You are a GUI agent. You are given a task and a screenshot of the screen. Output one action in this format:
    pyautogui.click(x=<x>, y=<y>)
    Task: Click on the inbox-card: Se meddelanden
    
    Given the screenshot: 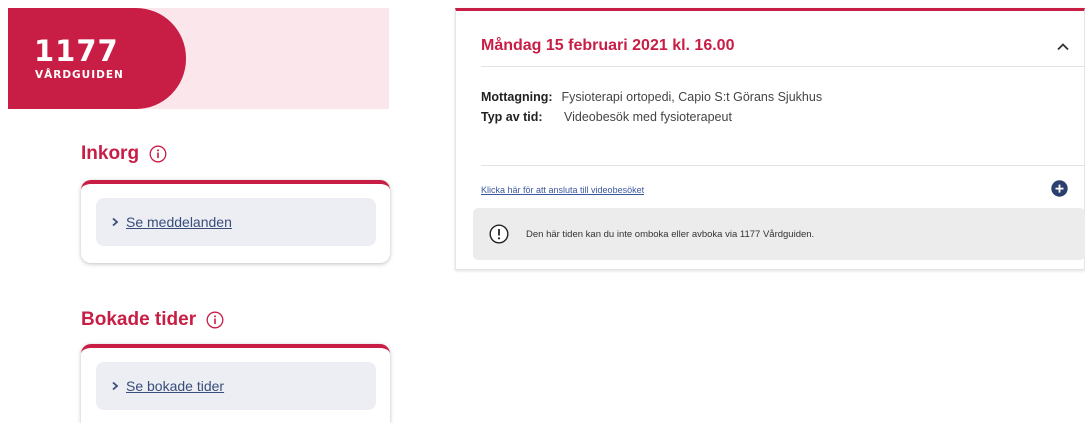 What is the action you would take?
    pyautogui.click(x=235, y=221)
    